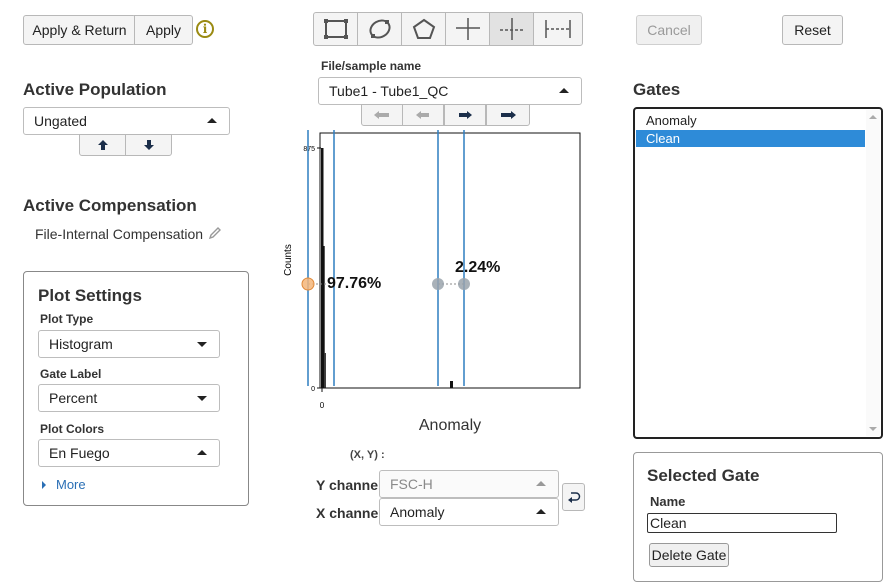  What do you see at coordinates (371, 66) in the screenshot?
I see `sample-label: File/sample name` at bounding box center [371, 66].